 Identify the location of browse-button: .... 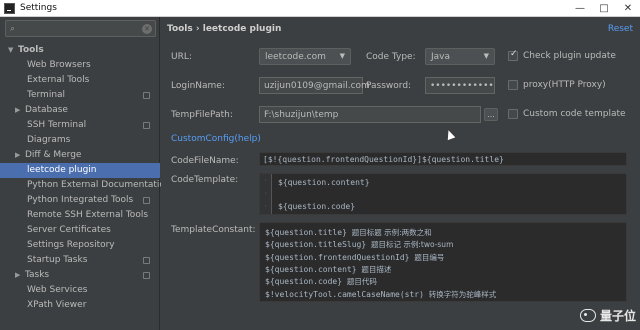
(491, 114).